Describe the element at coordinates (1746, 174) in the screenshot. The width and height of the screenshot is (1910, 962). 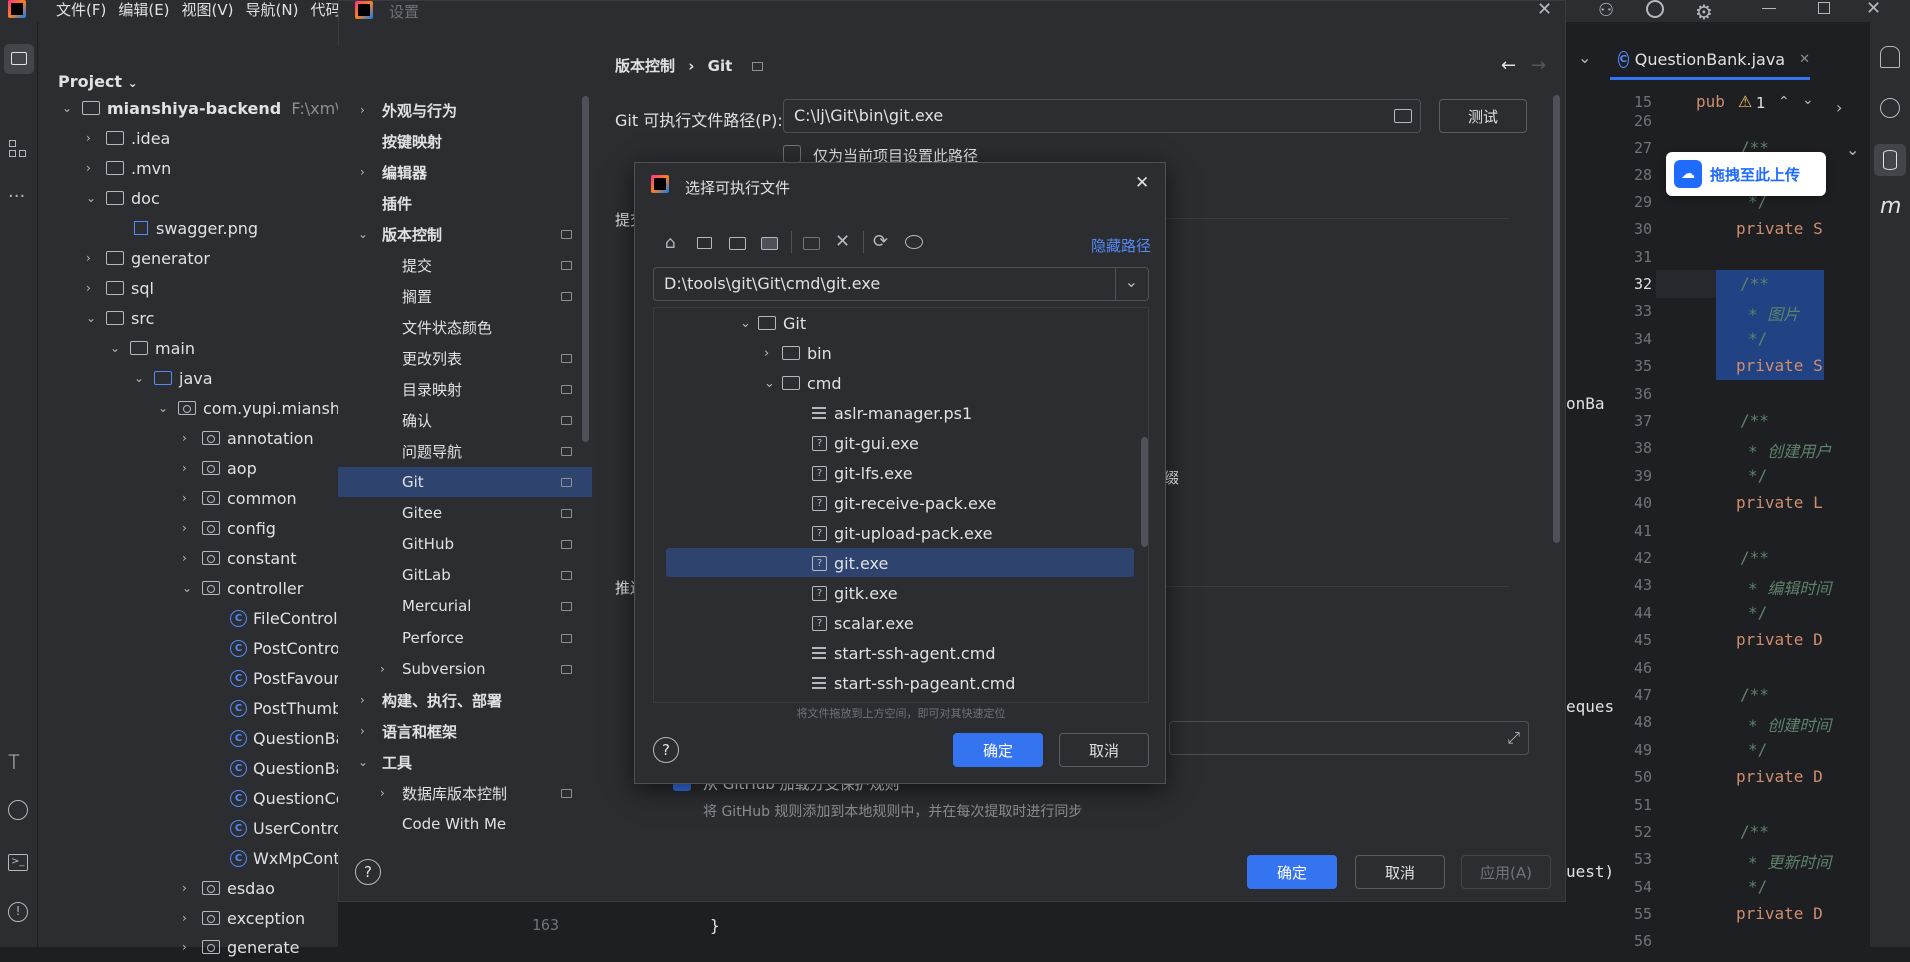
I see `upload-badge: ☁ 拖拽至此上传` at that location.